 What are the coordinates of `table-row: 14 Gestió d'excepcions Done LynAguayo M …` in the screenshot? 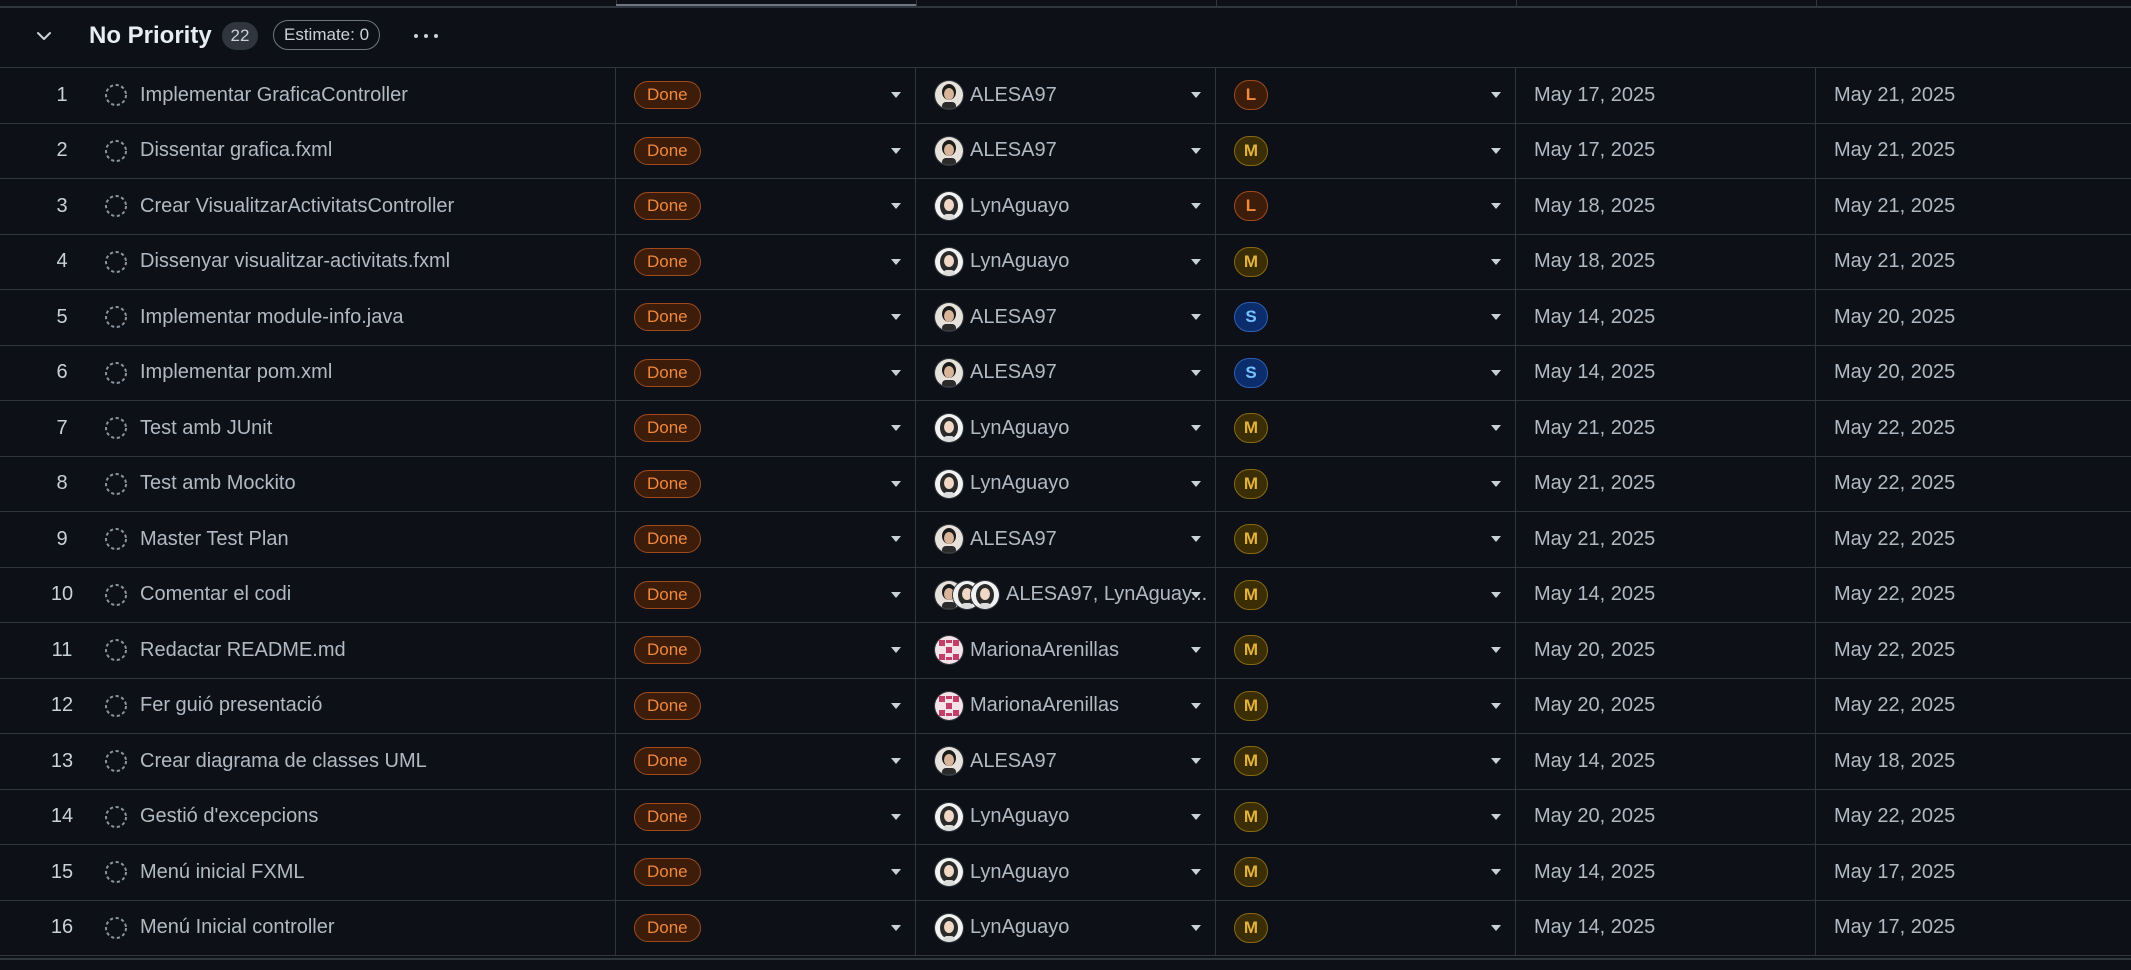 It's located at (1065, 817).